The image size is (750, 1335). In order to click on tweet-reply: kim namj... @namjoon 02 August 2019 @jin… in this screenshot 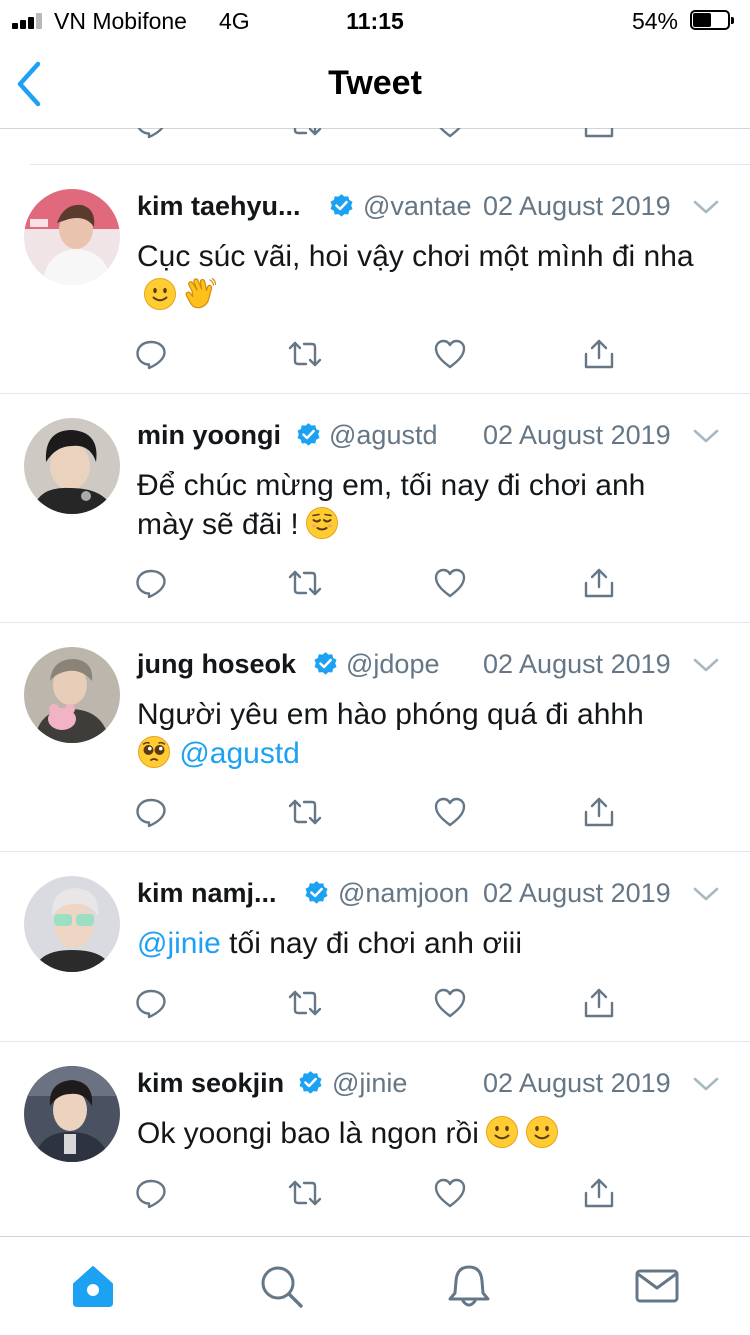, I will do `click(375, 947)`.